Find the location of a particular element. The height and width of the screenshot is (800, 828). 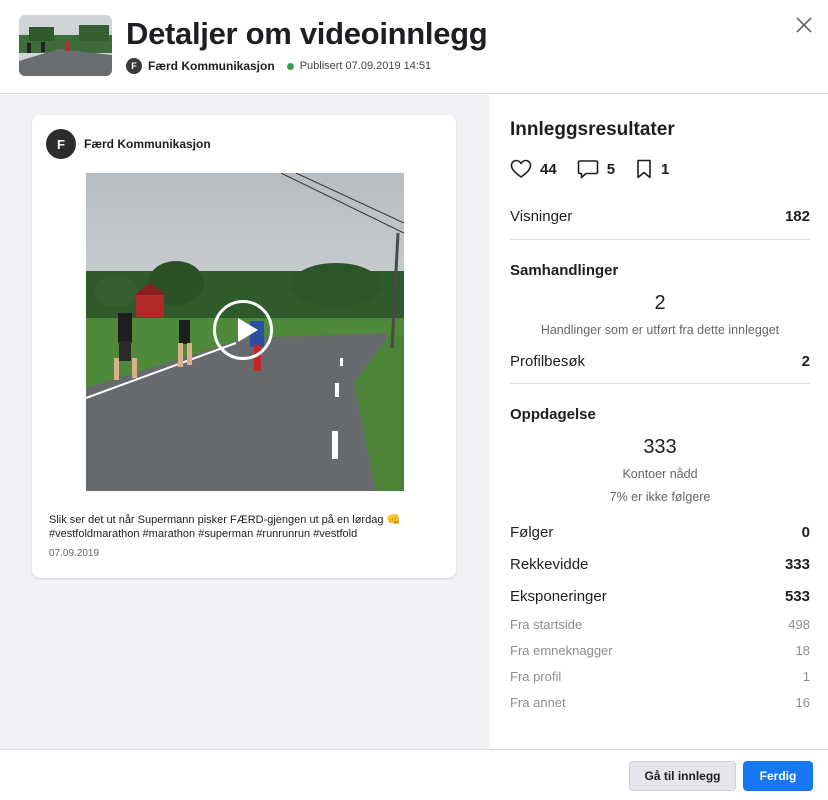

non-followers-label: 7% er ikke følgere is located at coordinates (660, 497).